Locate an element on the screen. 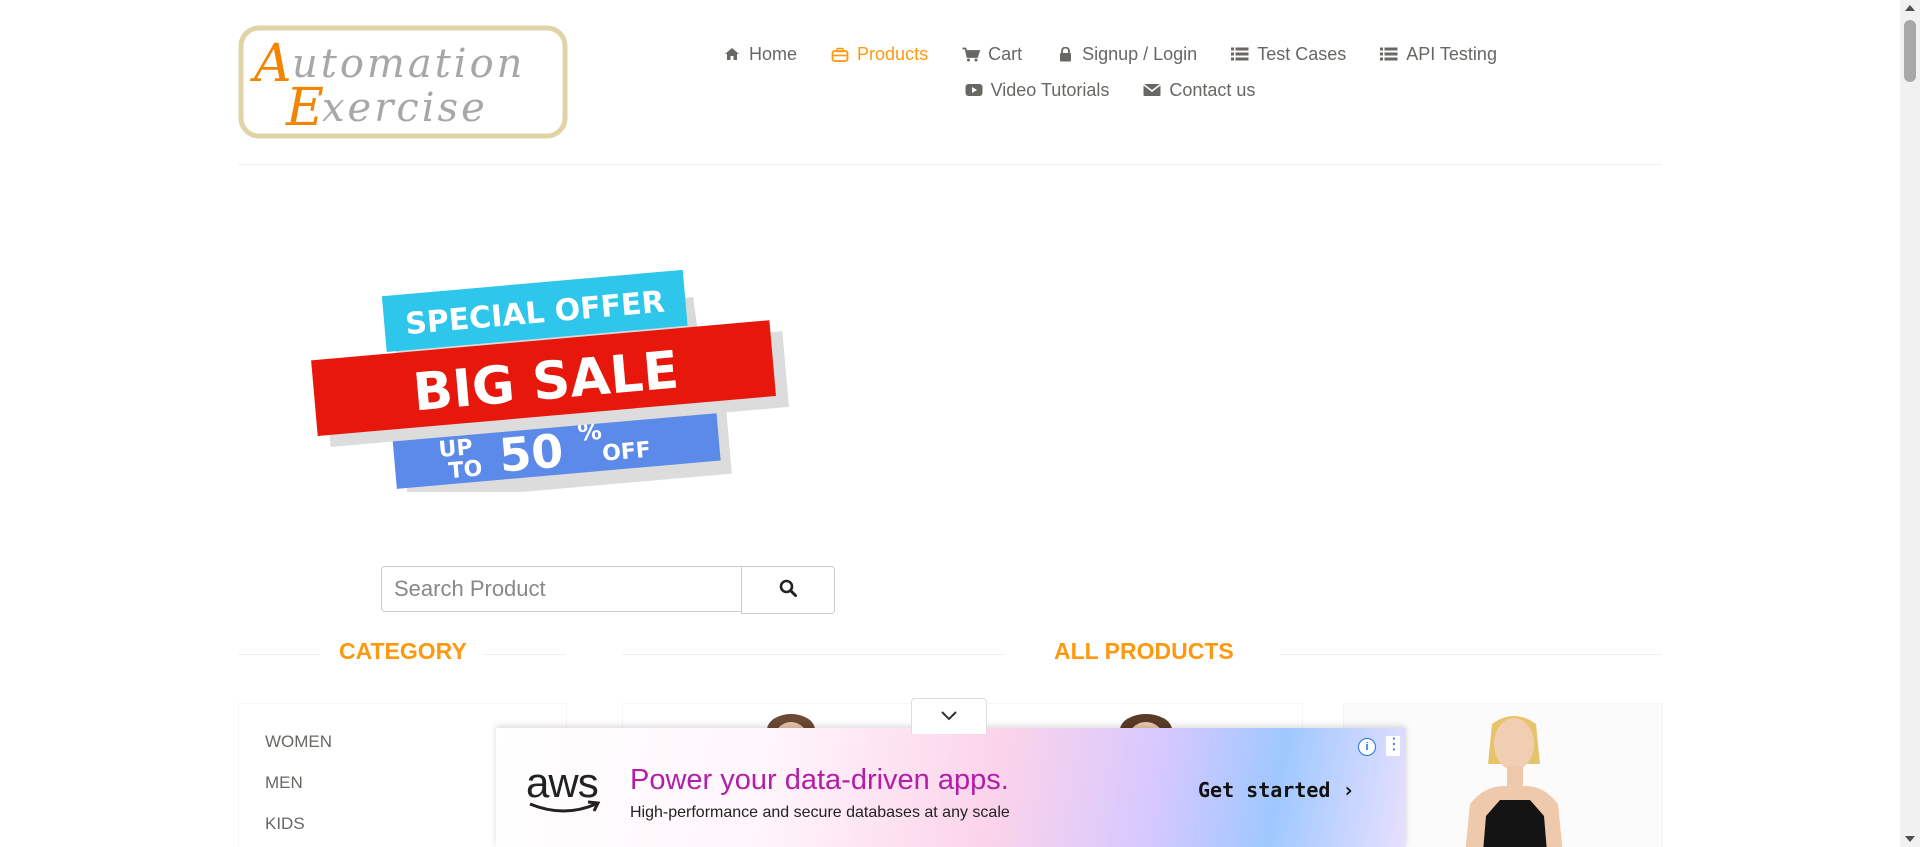  aws-logo: aws is located at coordinates (564, 789).